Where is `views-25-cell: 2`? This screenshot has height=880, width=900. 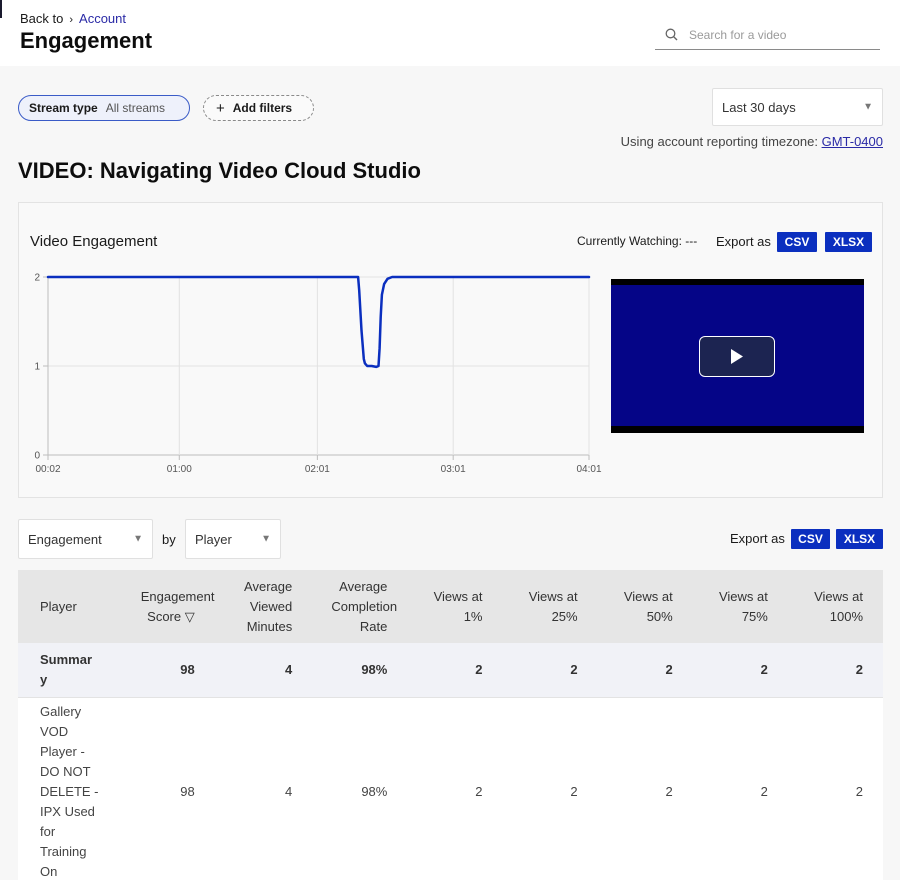 views-25-cell: 2 is located at coordinates (550, 788).